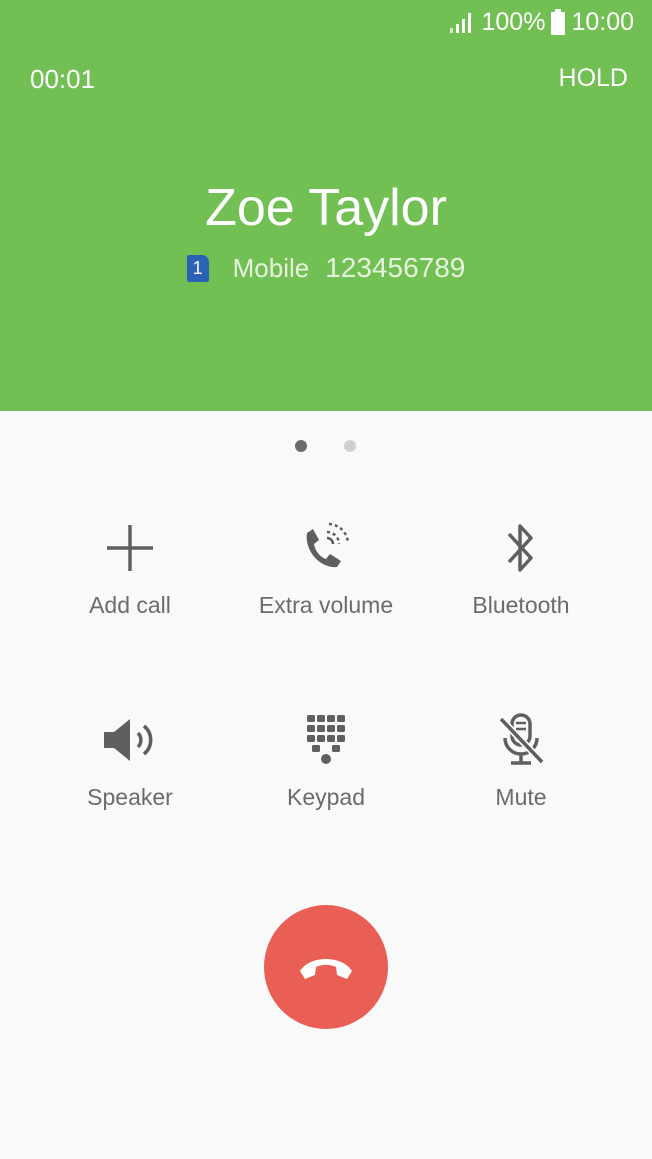  I want to click on plus-icon, so click(130, 548).